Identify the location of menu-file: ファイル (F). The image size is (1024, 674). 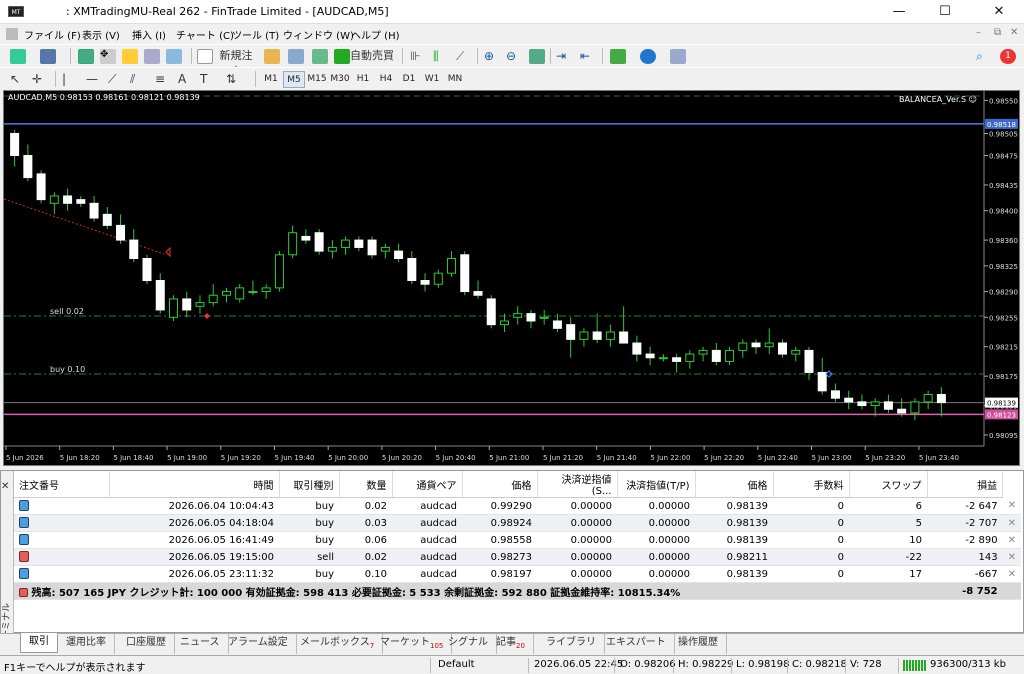
(52, 34).